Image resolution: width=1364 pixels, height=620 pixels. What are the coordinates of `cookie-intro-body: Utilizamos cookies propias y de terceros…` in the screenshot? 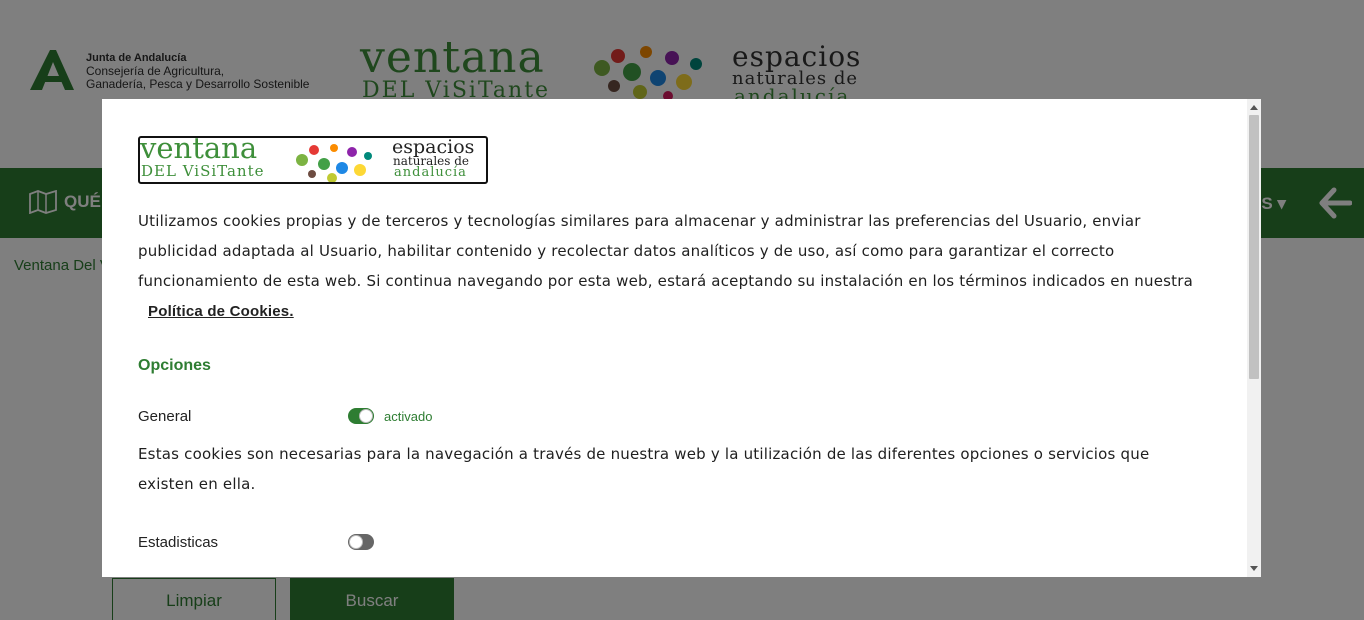 It's located at (665, 251).